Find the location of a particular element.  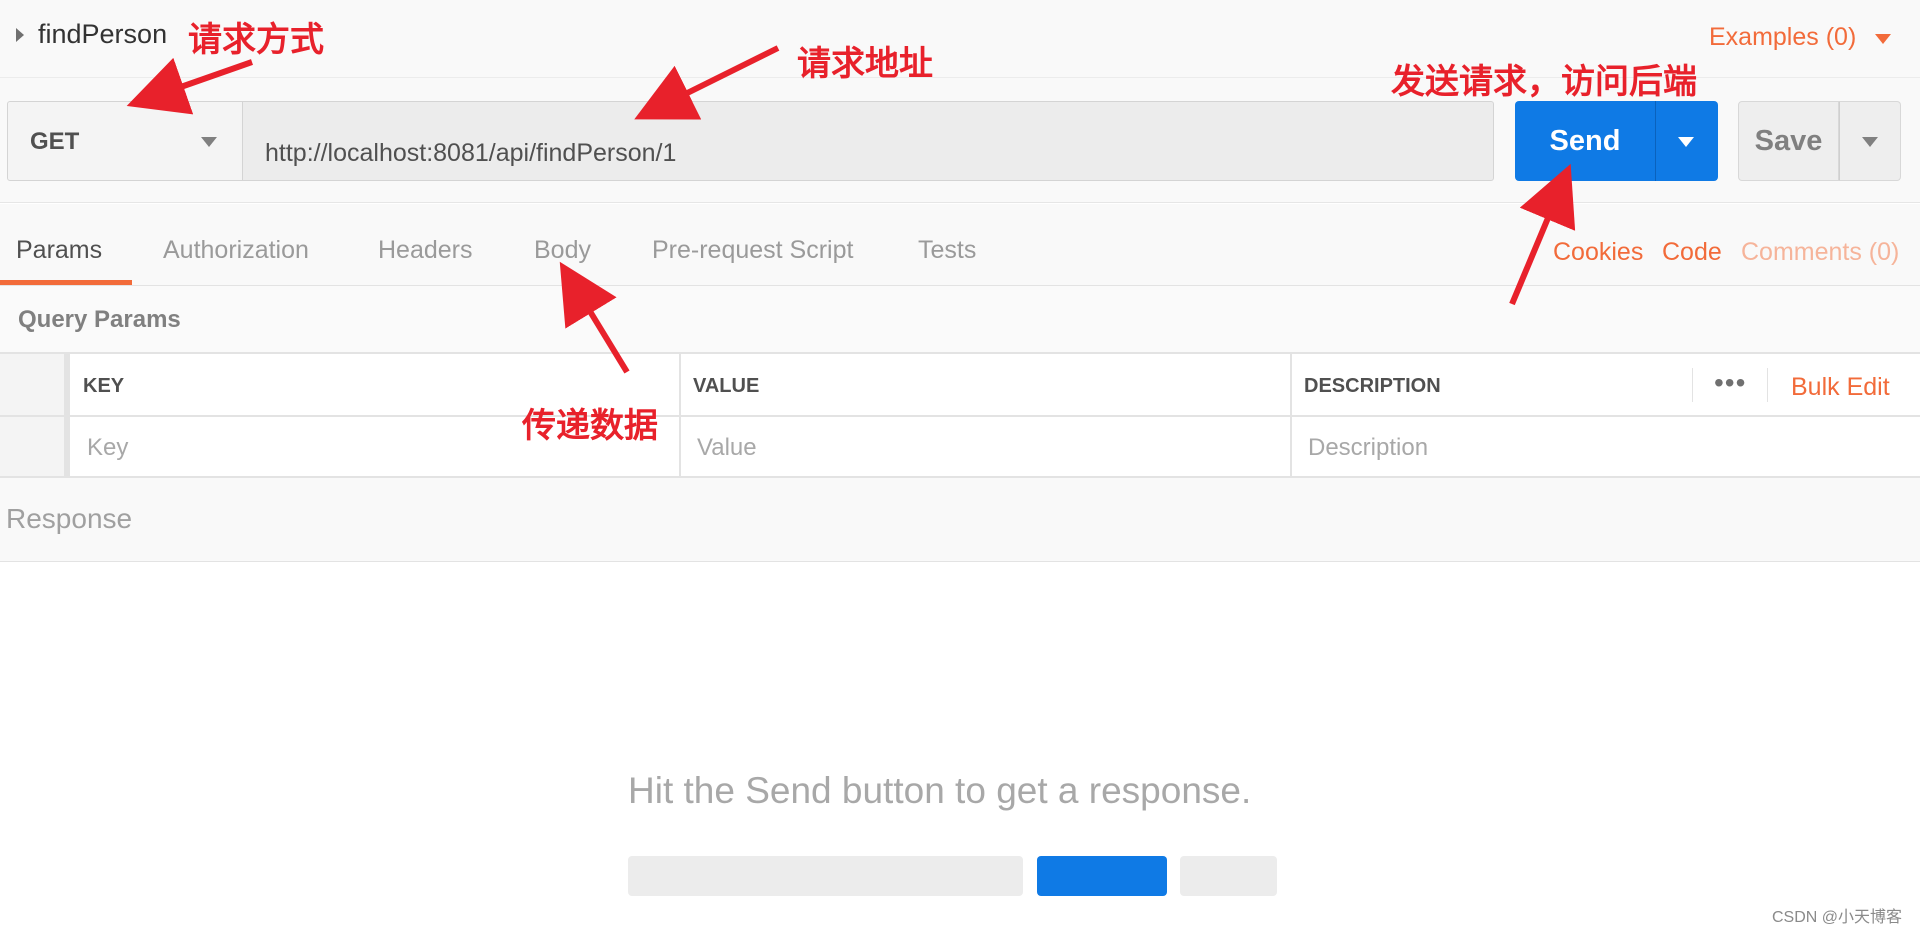

send-arrow is located at coordinates (1542, 234).